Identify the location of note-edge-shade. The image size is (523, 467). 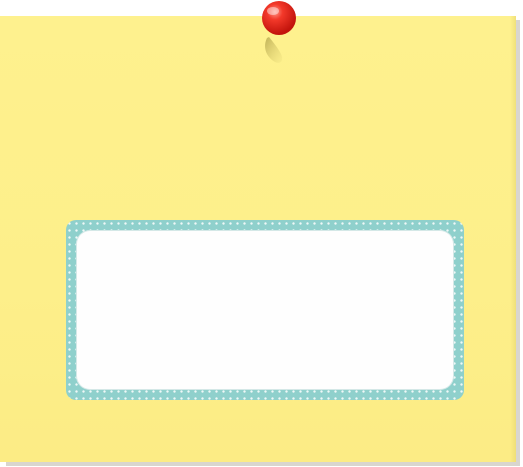
(513, 239).